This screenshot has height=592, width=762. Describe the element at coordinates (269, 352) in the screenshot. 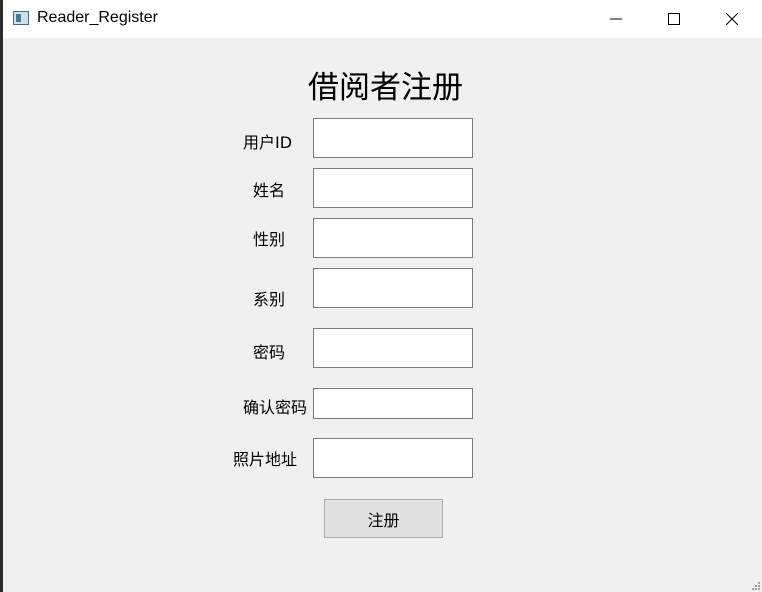

I see `password-label: 密码` at that location.